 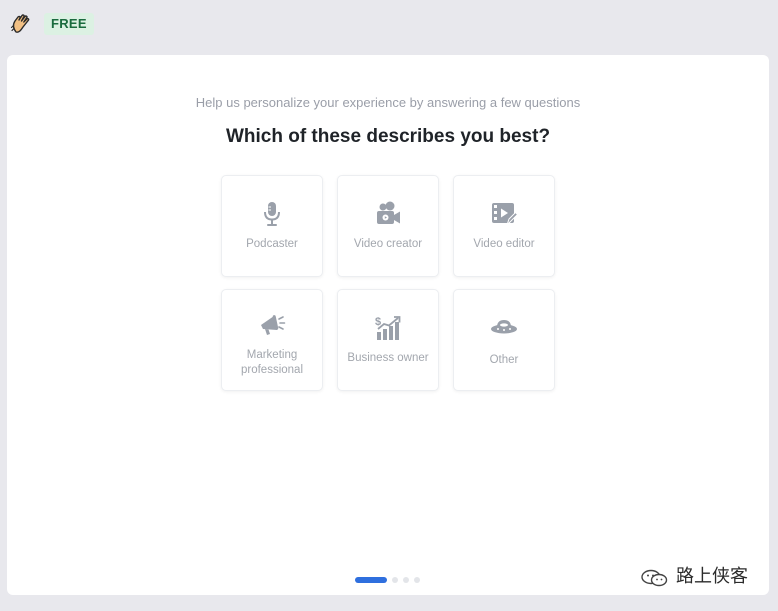 I want to click on option-video-editor: Video editor, so click(x=504, y=226).